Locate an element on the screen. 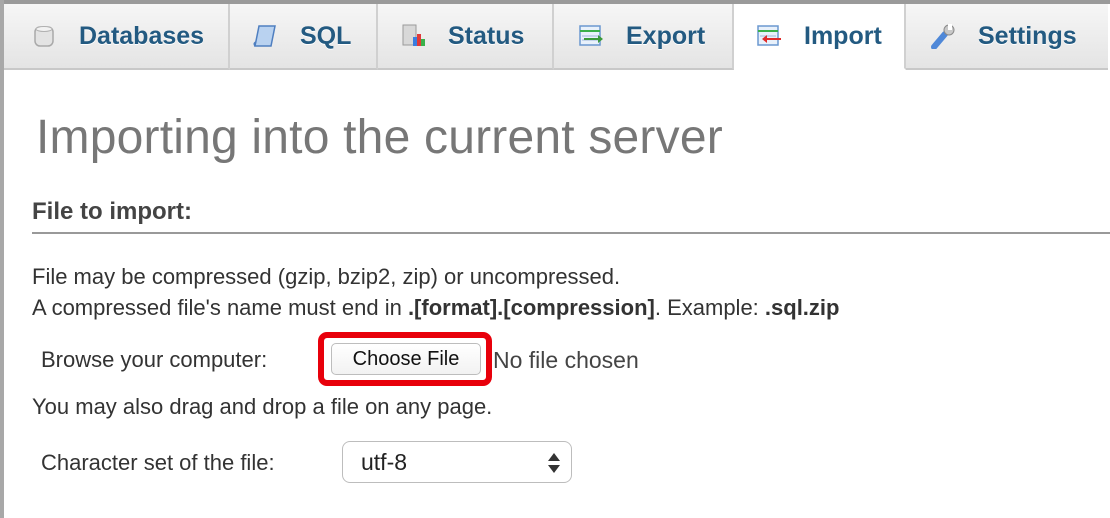 This screenshot has height=518, width=1110. format-pattern: .[format].[compression] is located at coordinates (531, 307).